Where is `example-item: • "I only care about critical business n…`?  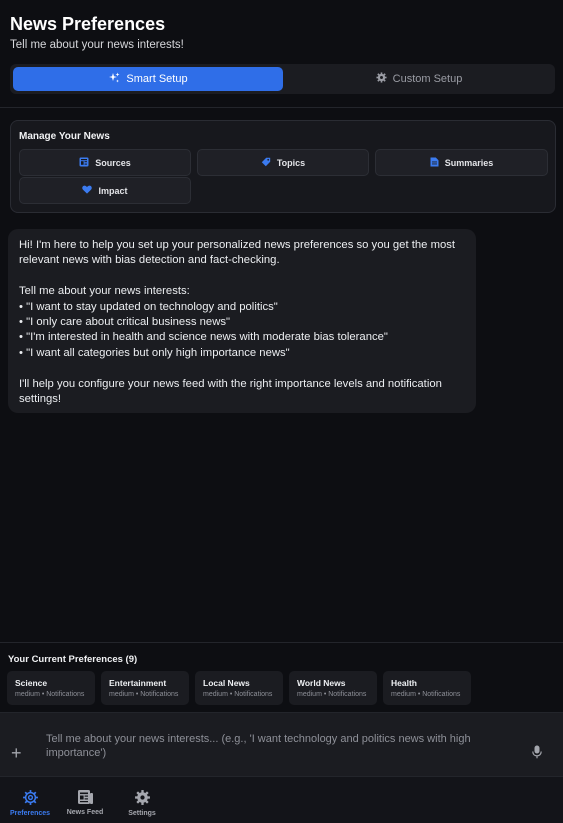 example-item: • "I only care about critical business n… is located at coordinates (125, 322).